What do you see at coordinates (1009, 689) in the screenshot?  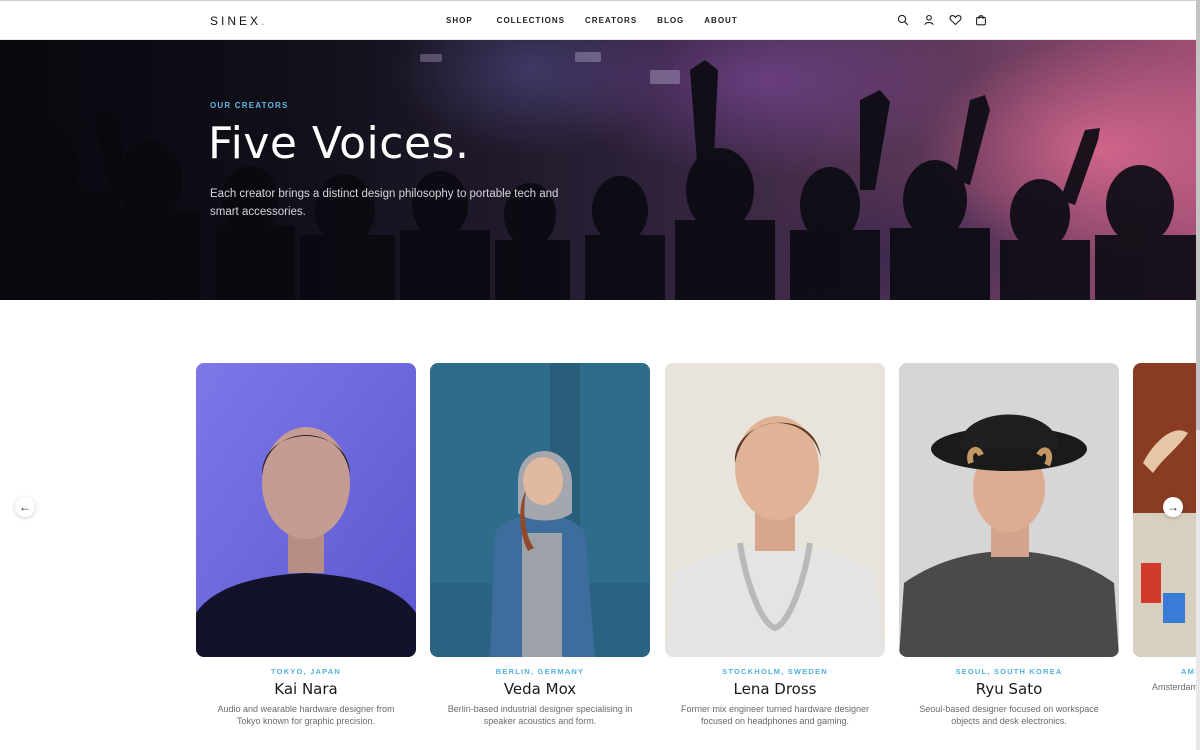 I see `creator-name: Ryu Sato` at bounding box center [1009, 689].